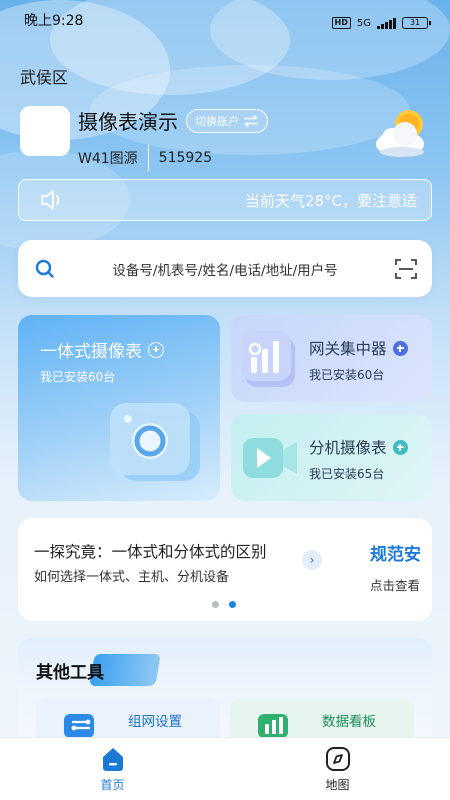  What do you see at coordinates (395, 555) in the screenshot?
I see `banner-next-title: 规范安` at bounding box center [395, 555].